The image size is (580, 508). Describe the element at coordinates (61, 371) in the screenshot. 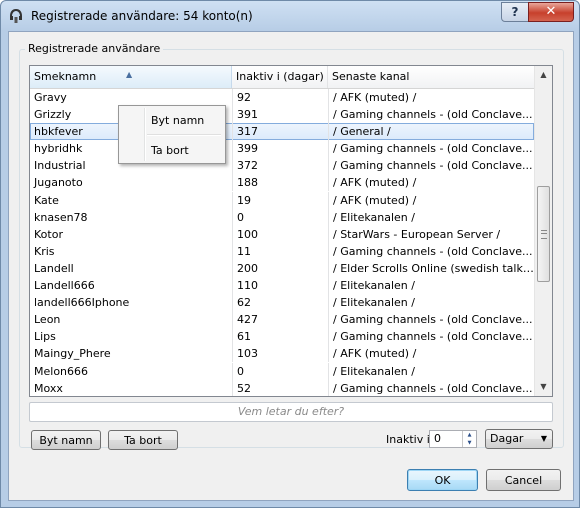

I see `nickname-cell: Melon666` at that location.